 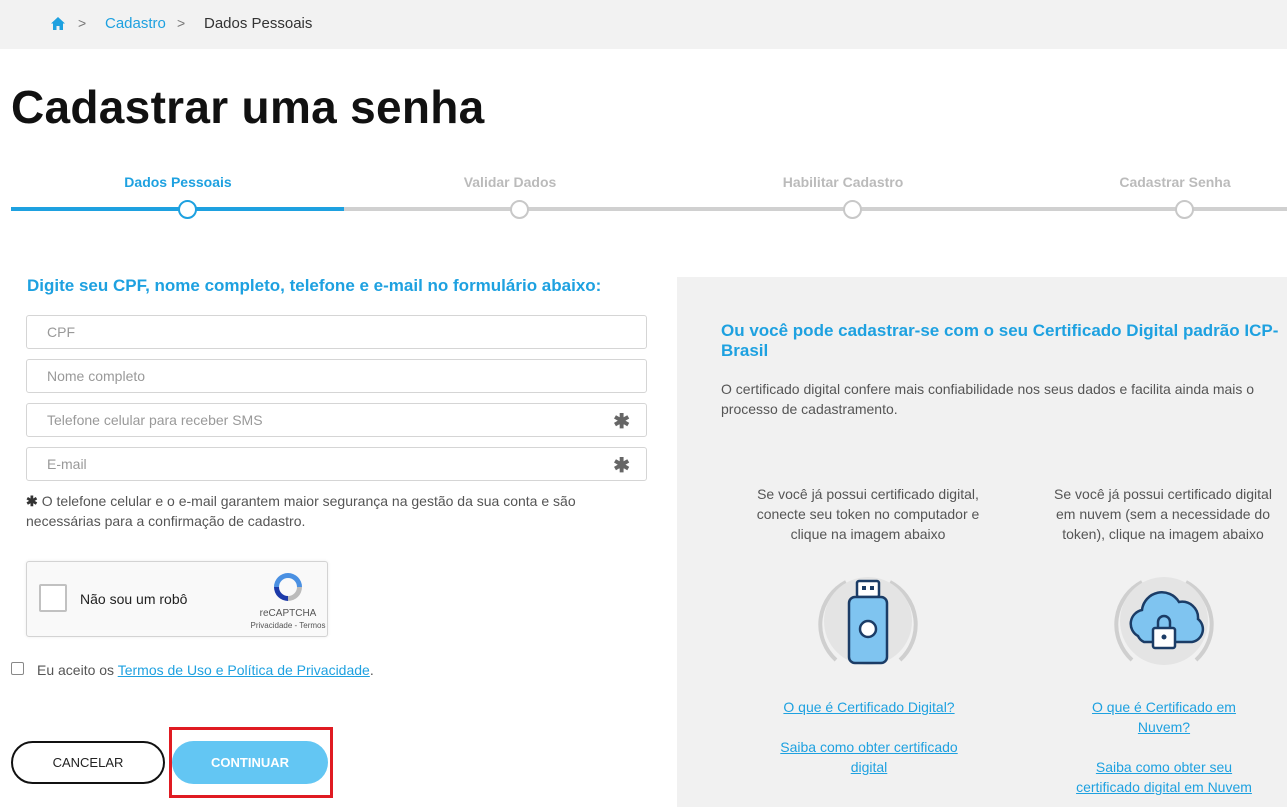 What do you see at coordinates (58, 23) in the screenshot?
I see `home-icon` at bounding box center [58, 23].